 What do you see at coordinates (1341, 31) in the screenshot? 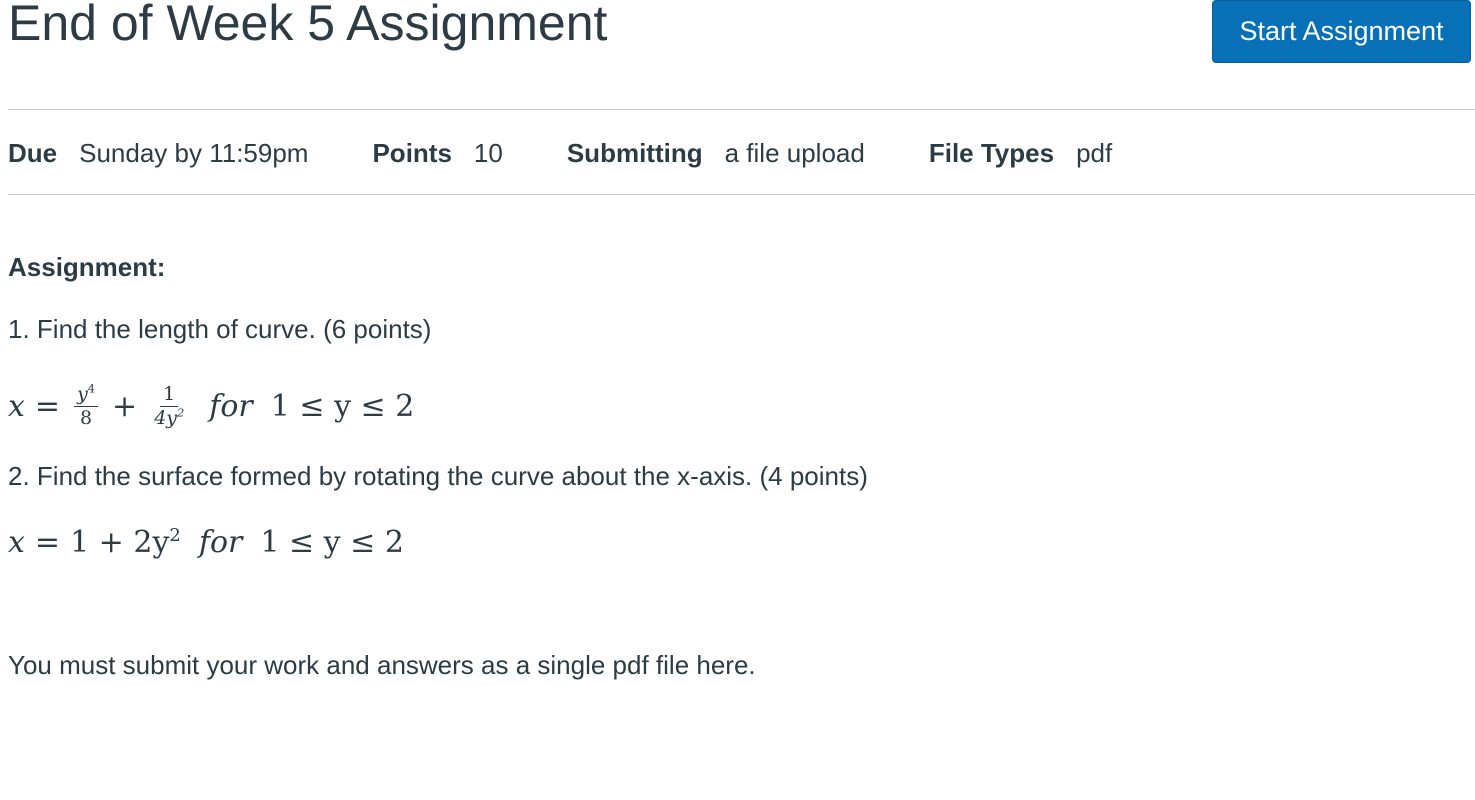
I see `start-assignment-button: Start Assignment` at bounding box center [1341, 31].